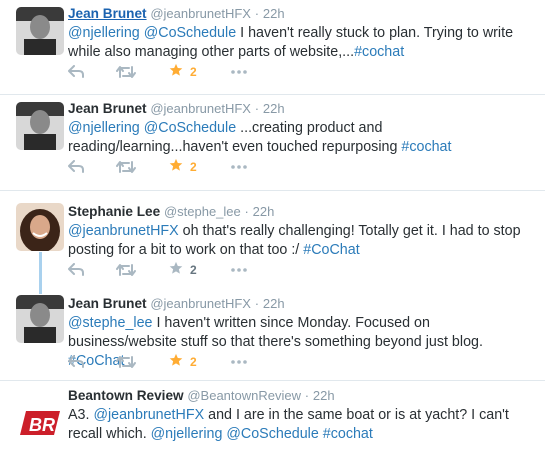  Describe the element at coordinates (79, 415) in the screenshot. I see `tweet-prefix: A3.` at that location.